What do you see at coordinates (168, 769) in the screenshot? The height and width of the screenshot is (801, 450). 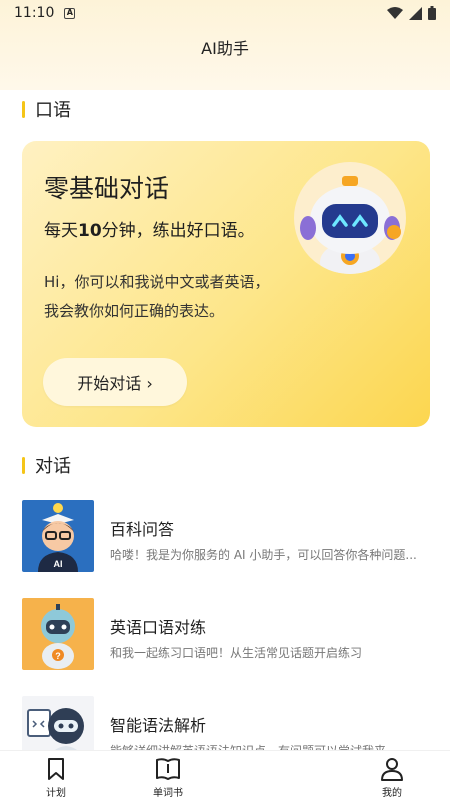 I see `book-icon` at bounding box center [168, 769].